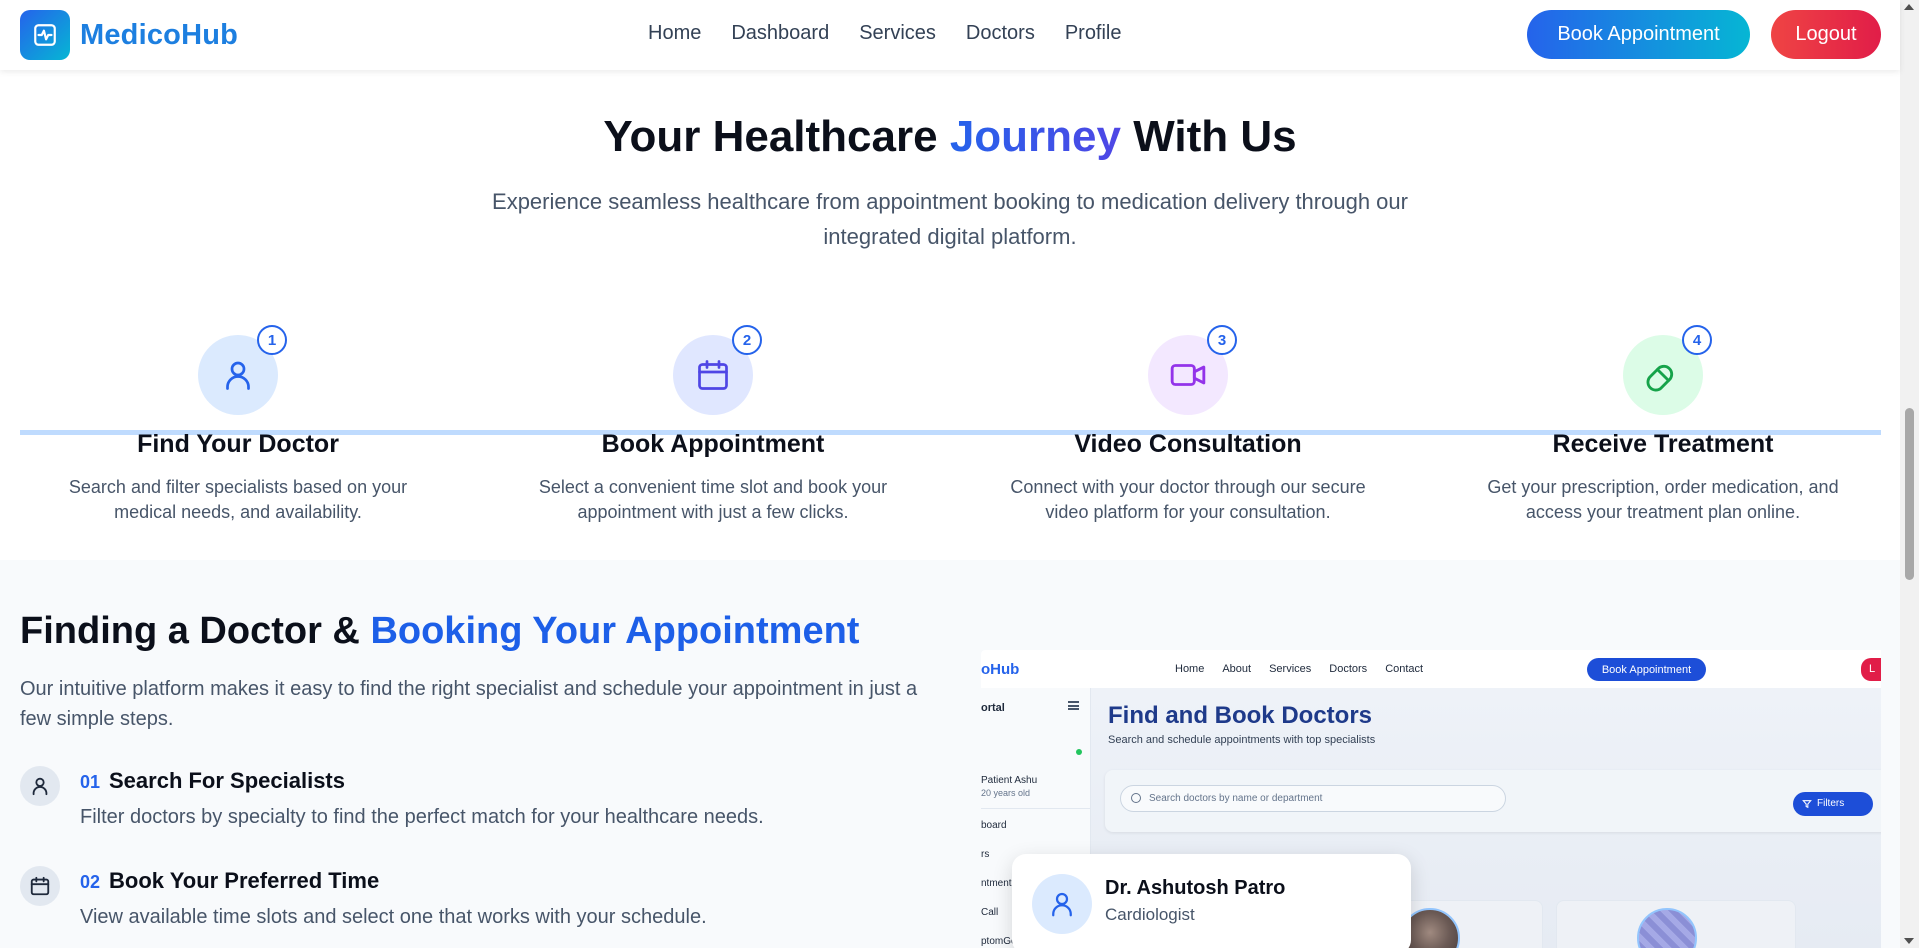  What do you see at coordinates (1807, 804) in the screenshot?
I see `filter-icon` at bounding box center [1807, 804].